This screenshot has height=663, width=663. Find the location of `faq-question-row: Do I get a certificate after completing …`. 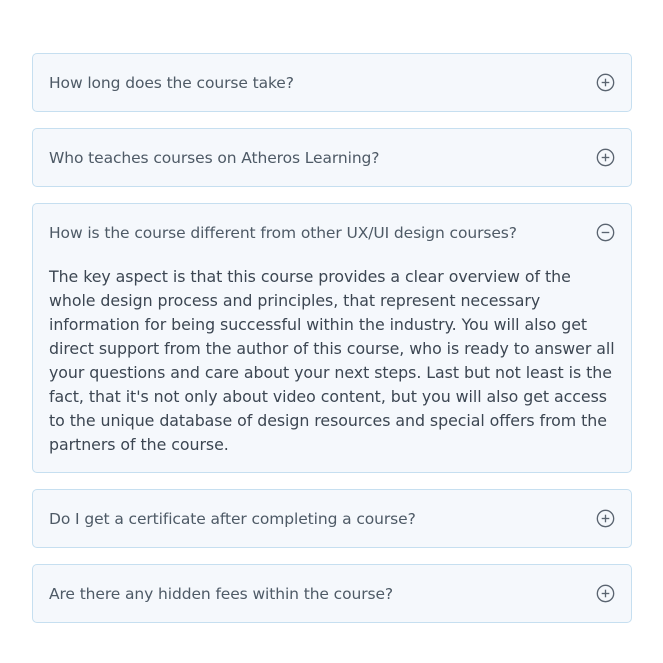

faq-question-row: Do I get a certificate after completing … is located at coordinates (332, 518).